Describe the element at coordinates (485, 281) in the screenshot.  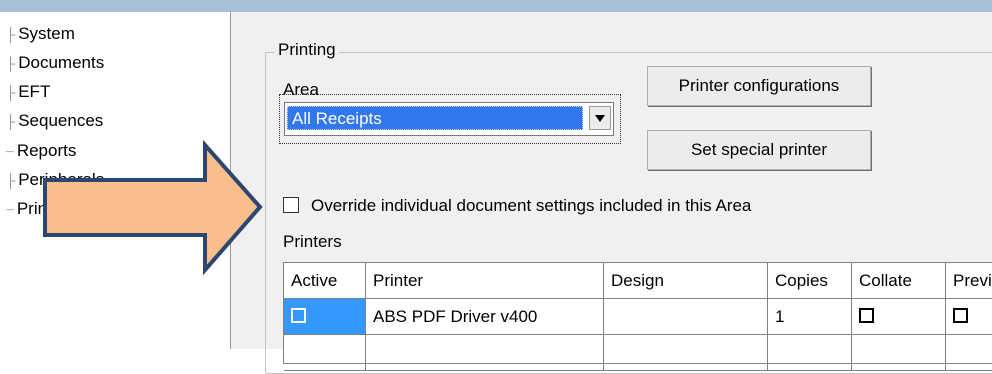
I see `column-header-printer: Printer` at that location.